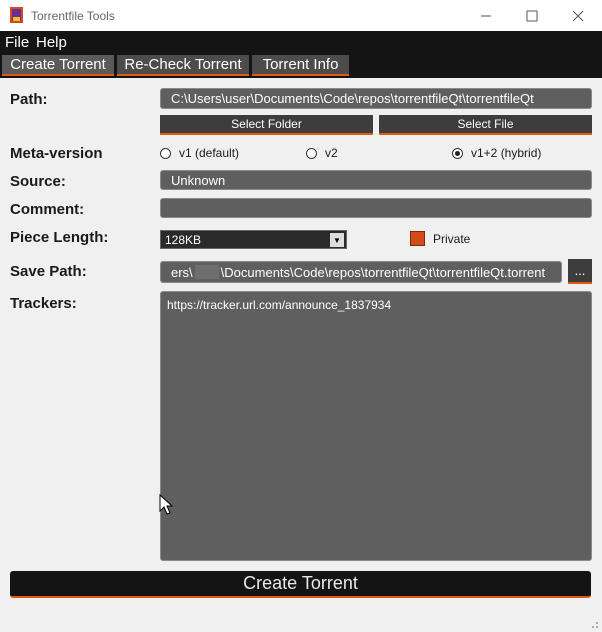 Image resolution: width=602 pixels, height=632 pixels. Describe the element at coordinates (376, 208) in the screenshot. I see `comment-input` at that location.